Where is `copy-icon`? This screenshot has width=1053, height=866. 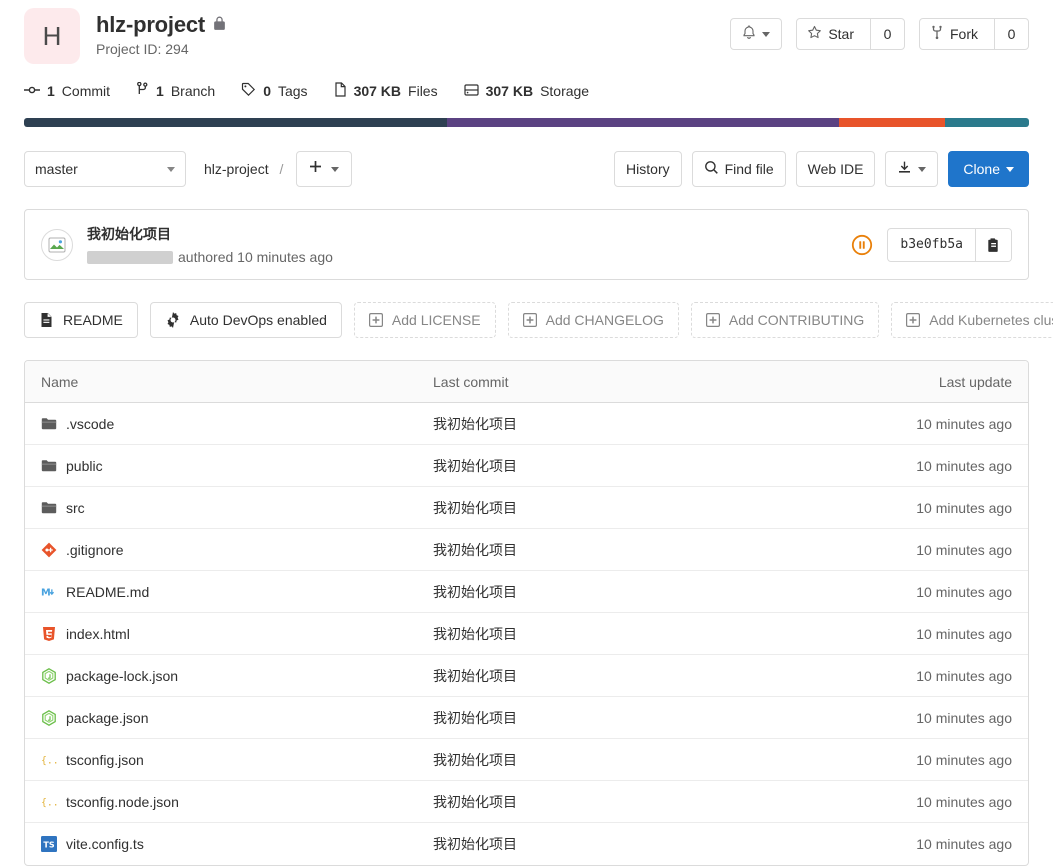 copy-icon is located at coordinates (993, 244).